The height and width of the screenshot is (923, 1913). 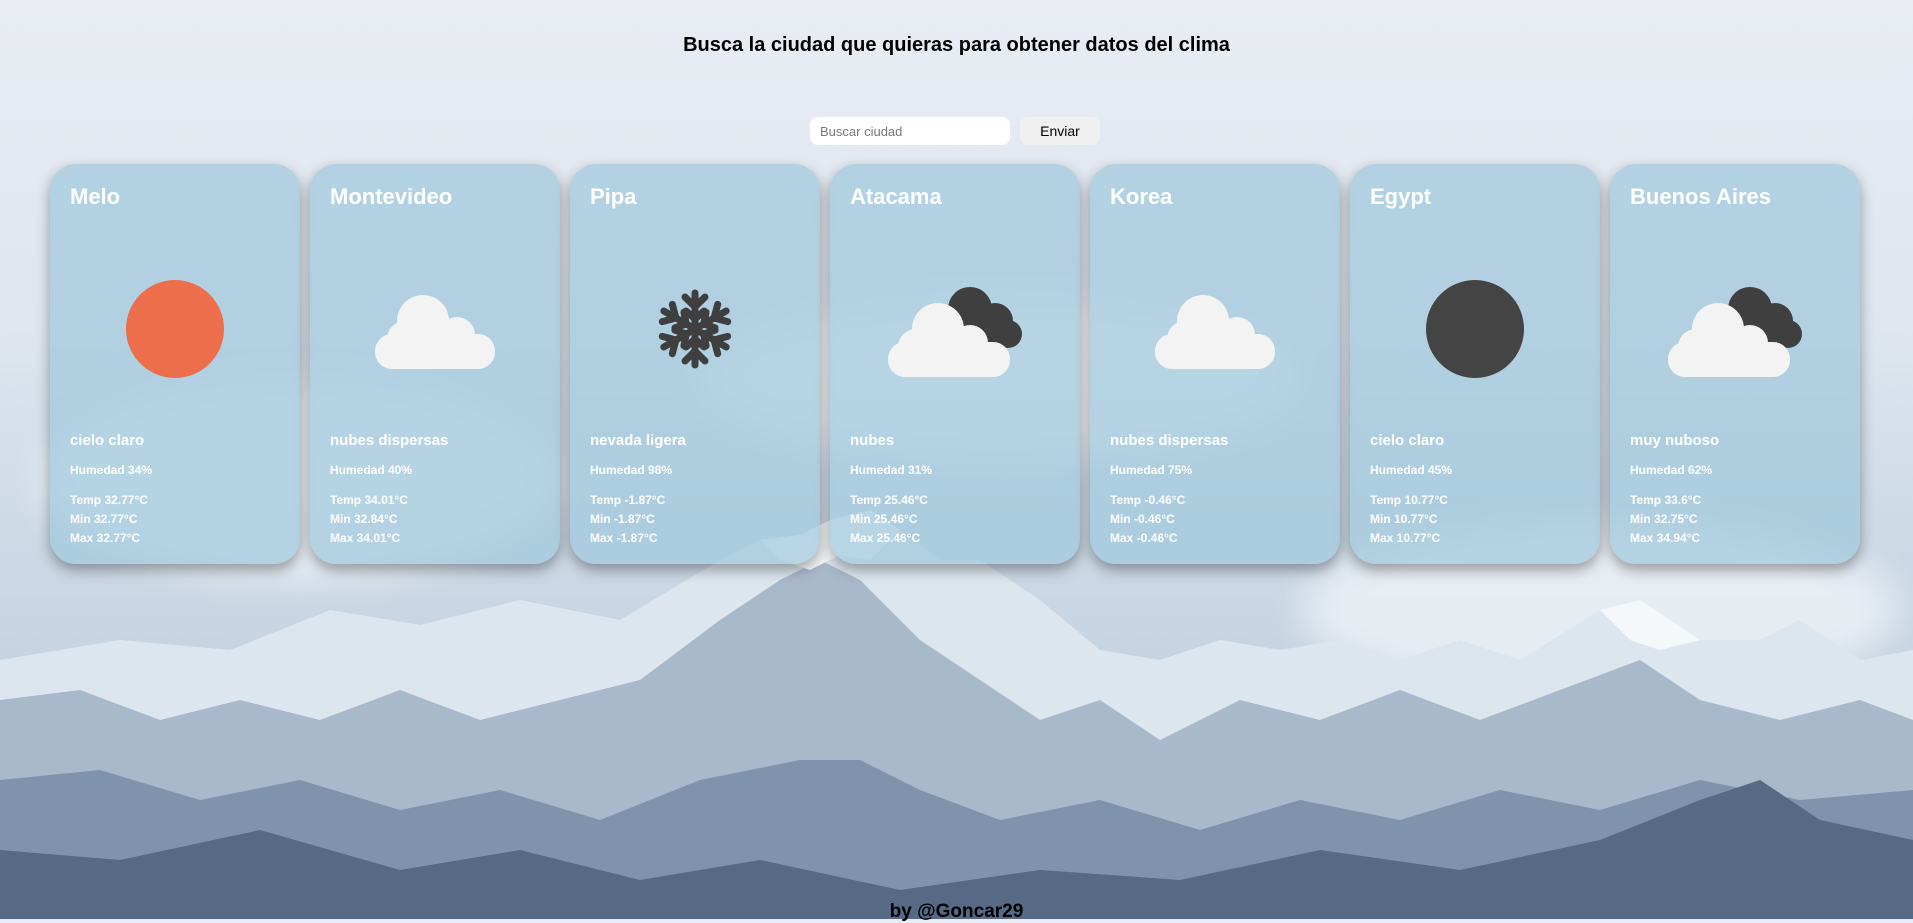 I want to click on footer-credit: by @Goncar29, so click(x=956, y=911).